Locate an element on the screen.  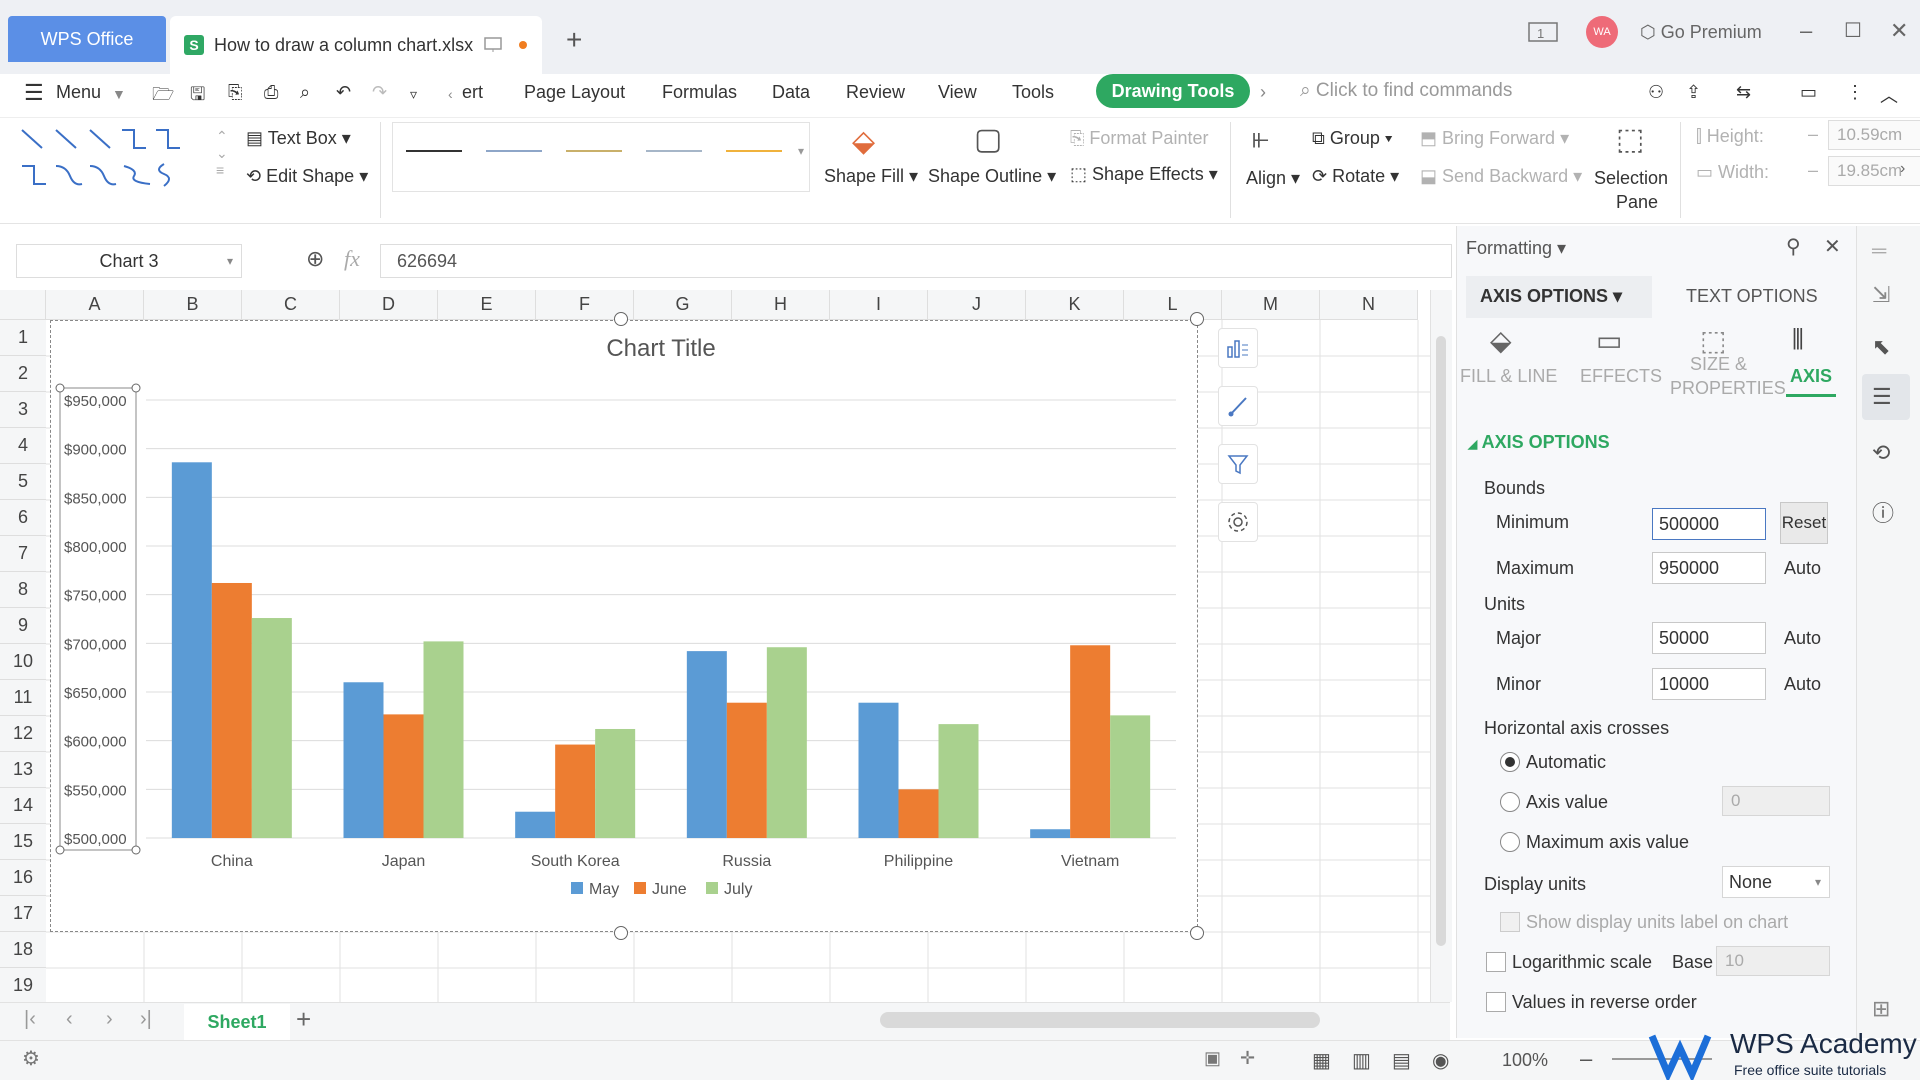
column-header-D: D is located at coordinates (389, 305).